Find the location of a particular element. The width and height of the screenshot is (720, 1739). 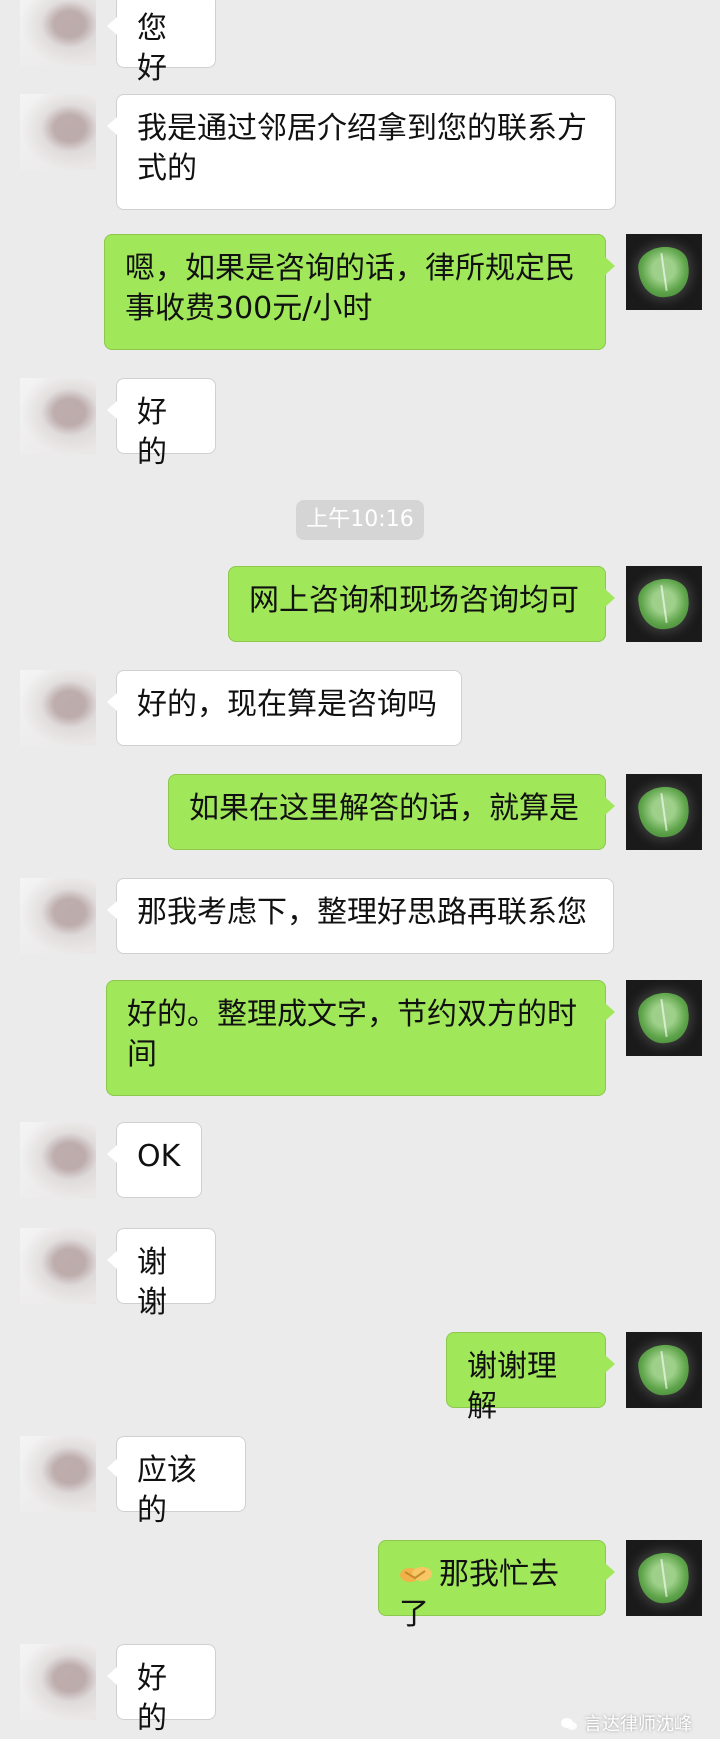

message-bubble-incoming: 那我考虑下，整理好思路再联系您 is located at coordinates (360, 916).